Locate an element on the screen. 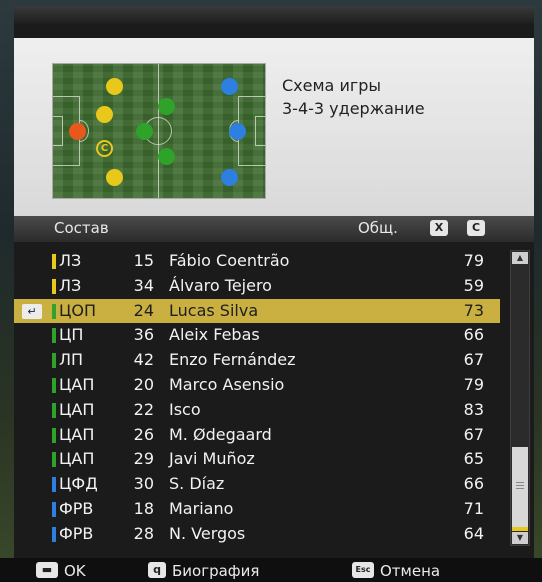  ok-key-icon: ▬ is located at coordinates (47, 570).